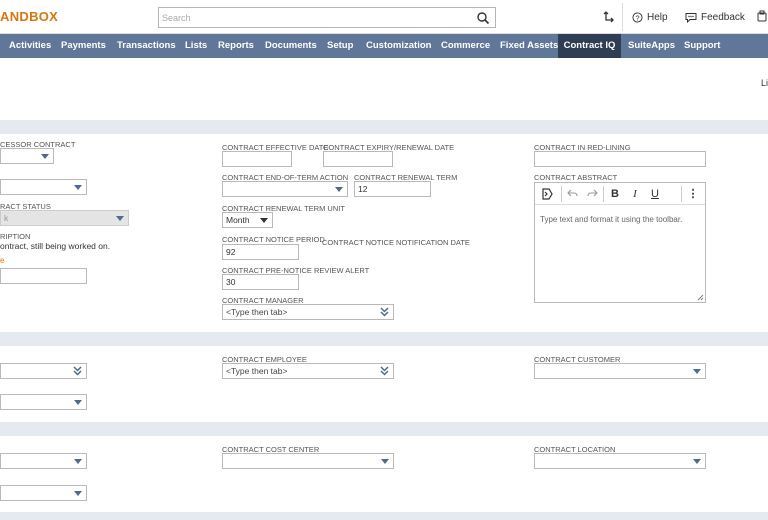 Image resolution: width=768 pixels, height=520 pixels. I want to click on underline-button: U, so click(655, 194).